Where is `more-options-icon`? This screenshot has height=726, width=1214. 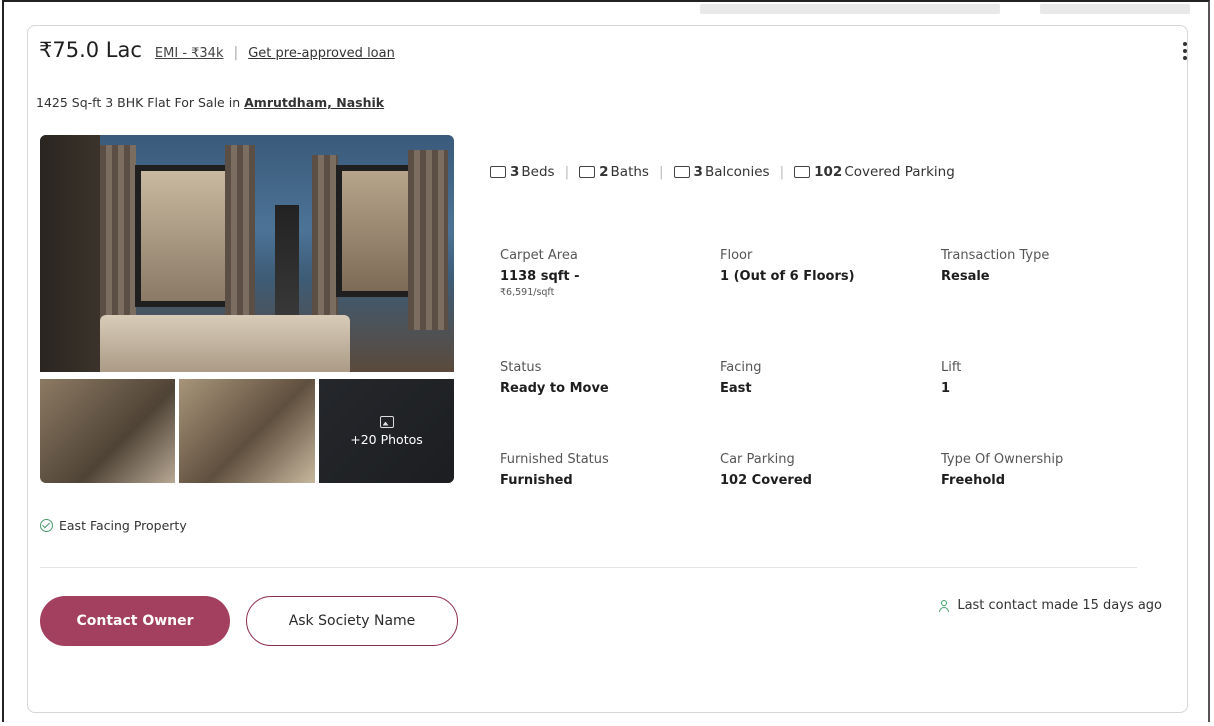 more-options-icon is located at coordinates (1185, 52).